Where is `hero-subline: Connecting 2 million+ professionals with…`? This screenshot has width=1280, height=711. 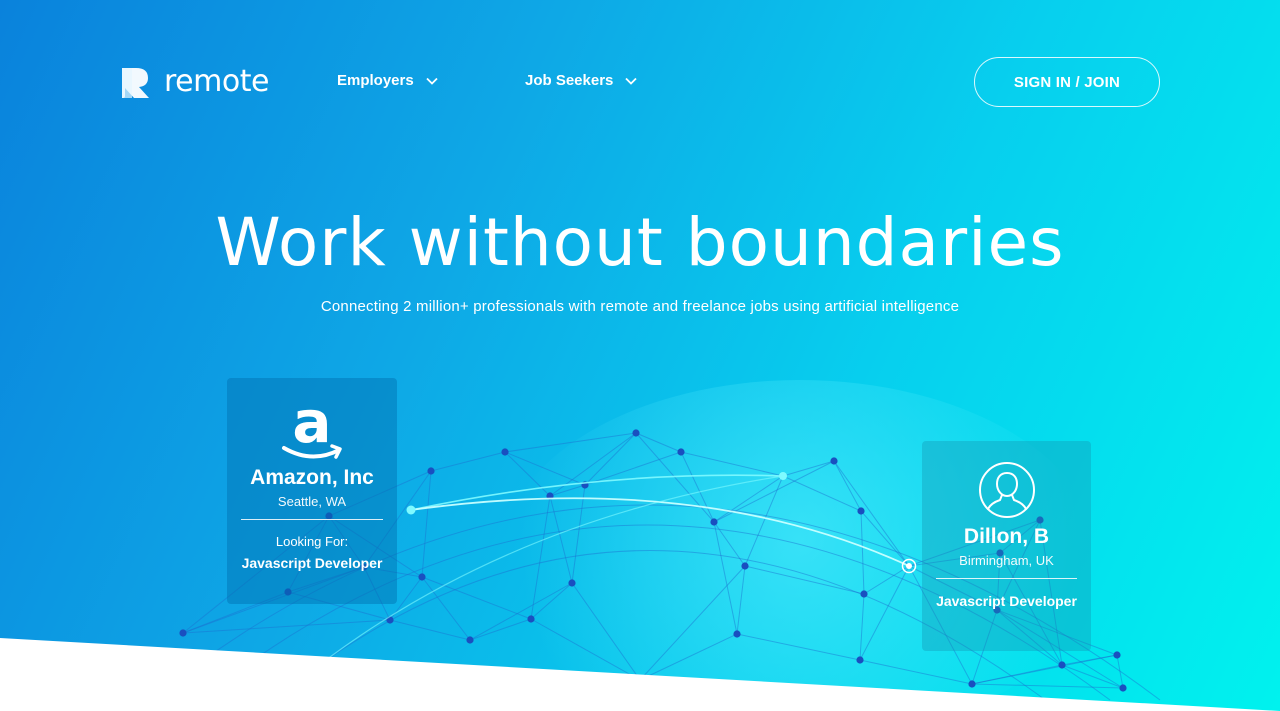
hero-subline: Connecting 2 million+ professionals with… is located at coordinates (640, 306).